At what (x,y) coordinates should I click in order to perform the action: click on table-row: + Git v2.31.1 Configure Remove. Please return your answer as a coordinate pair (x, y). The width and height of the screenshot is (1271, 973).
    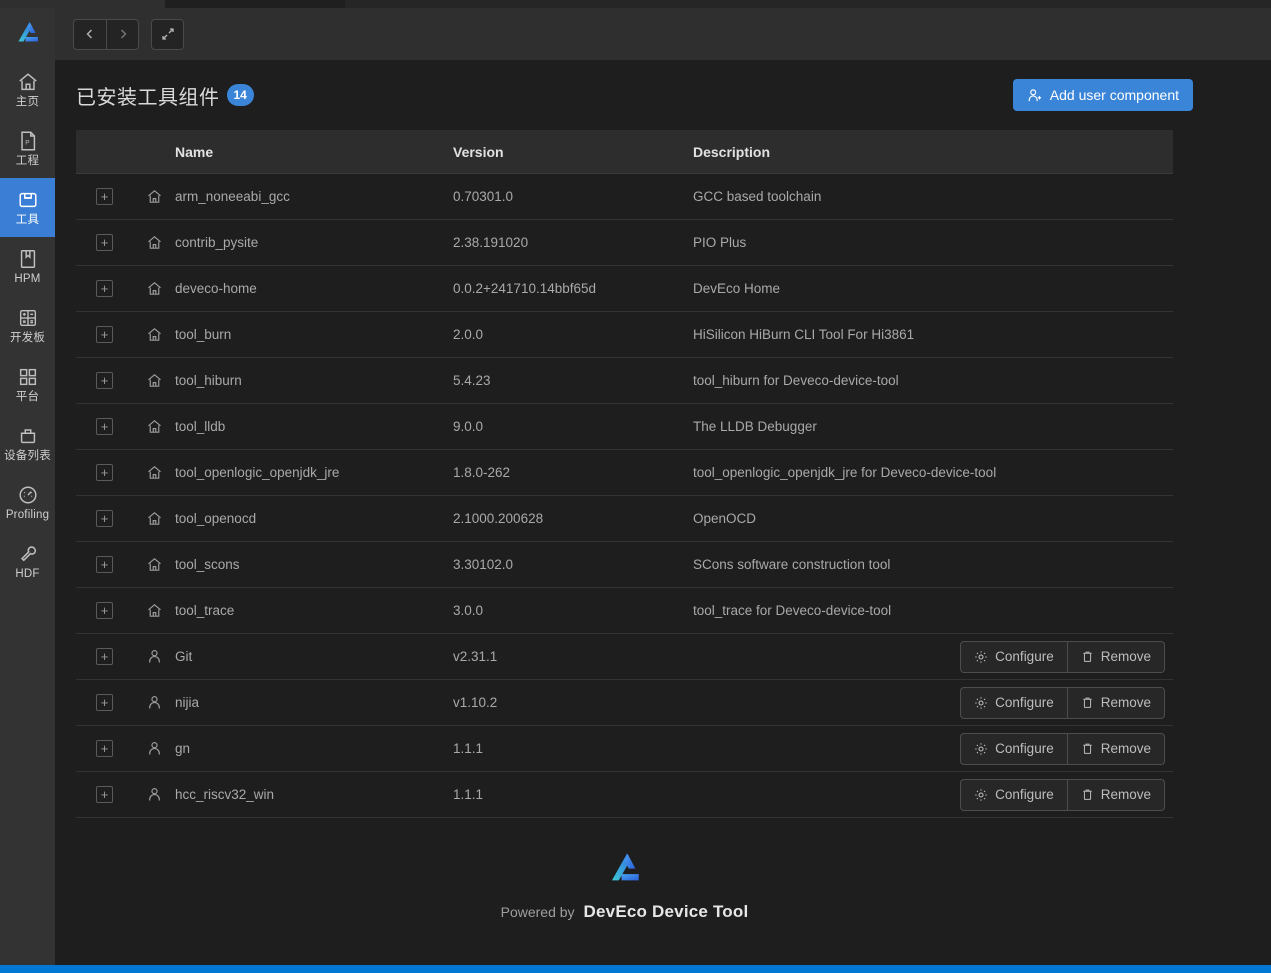
    Looking at the image, I should click on (624, 657).